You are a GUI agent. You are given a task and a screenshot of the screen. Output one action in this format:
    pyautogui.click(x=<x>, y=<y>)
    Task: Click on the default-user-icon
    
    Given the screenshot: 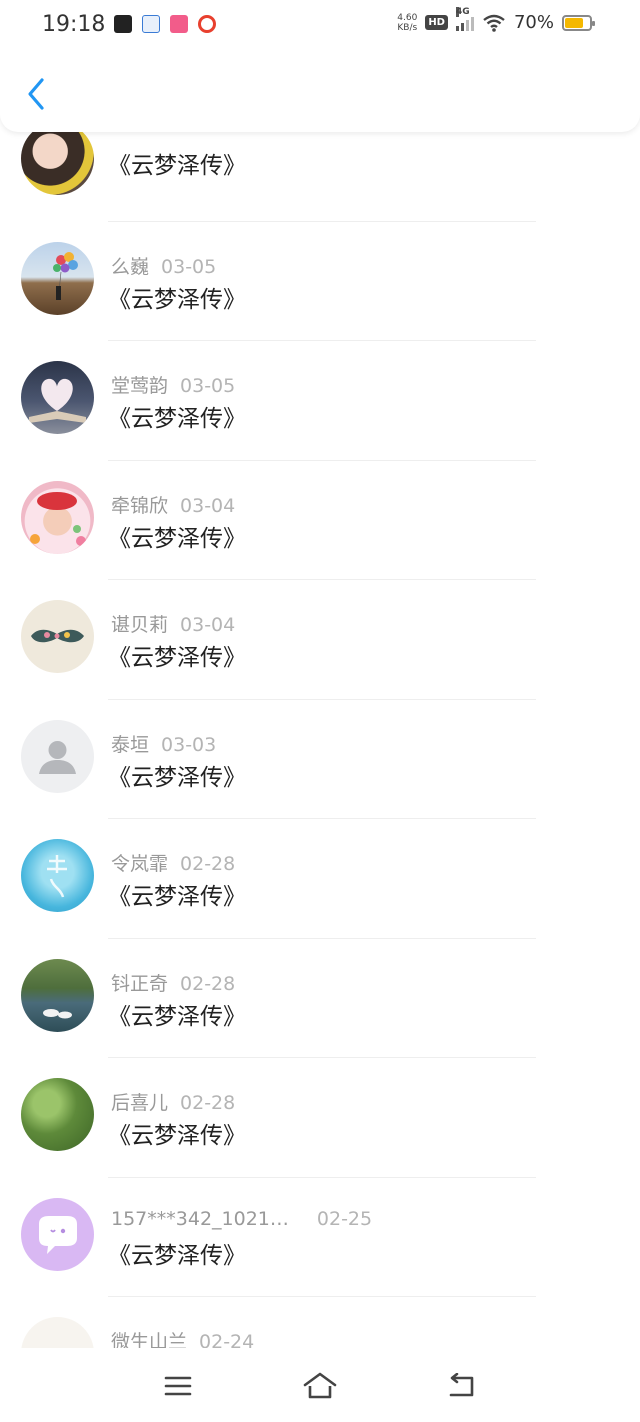 What is the action you would take?
    pyautogui.click(x=57, y=757)
    